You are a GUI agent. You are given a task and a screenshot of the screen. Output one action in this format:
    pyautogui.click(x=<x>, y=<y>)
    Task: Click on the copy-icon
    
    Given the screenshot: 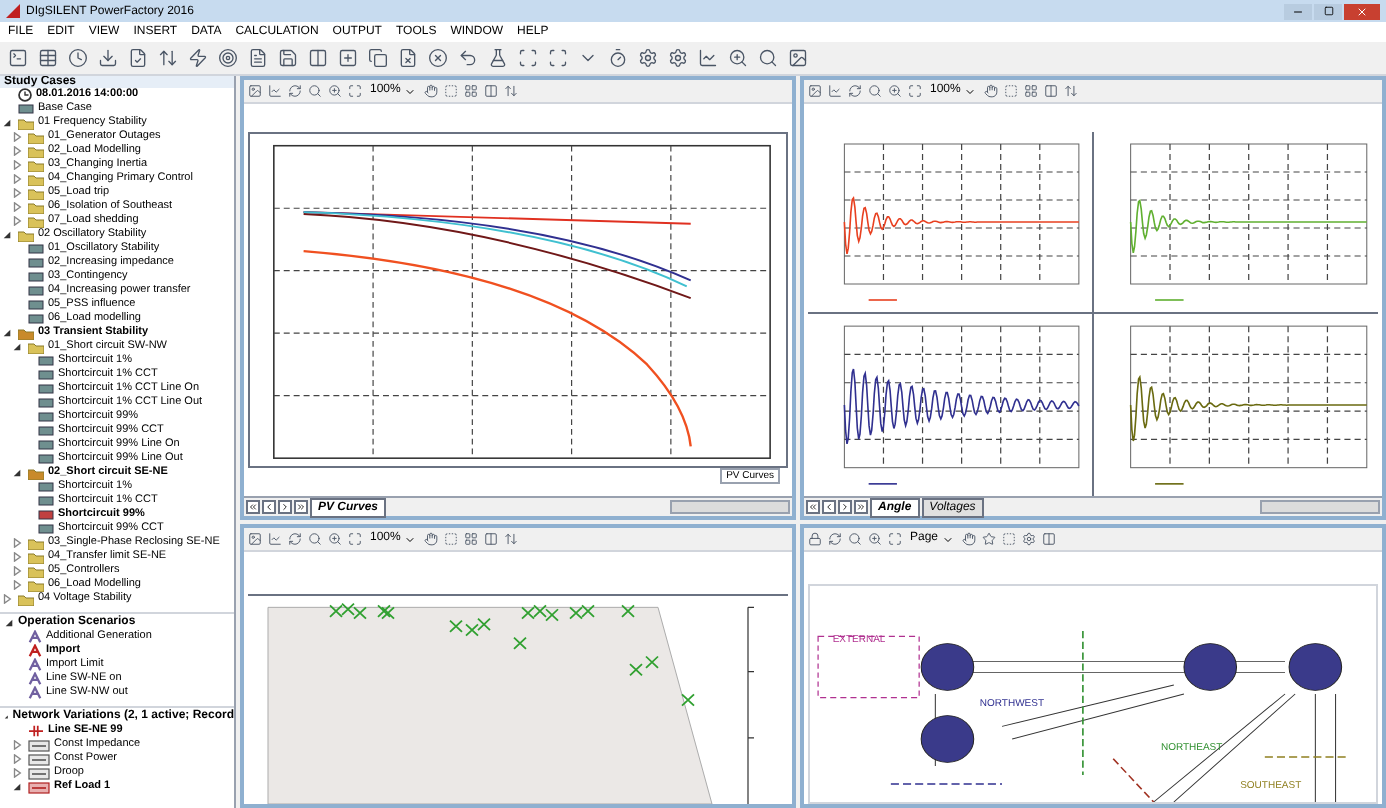 What is the action you would take?
    pyautogui.click(x=378, y=58)
    